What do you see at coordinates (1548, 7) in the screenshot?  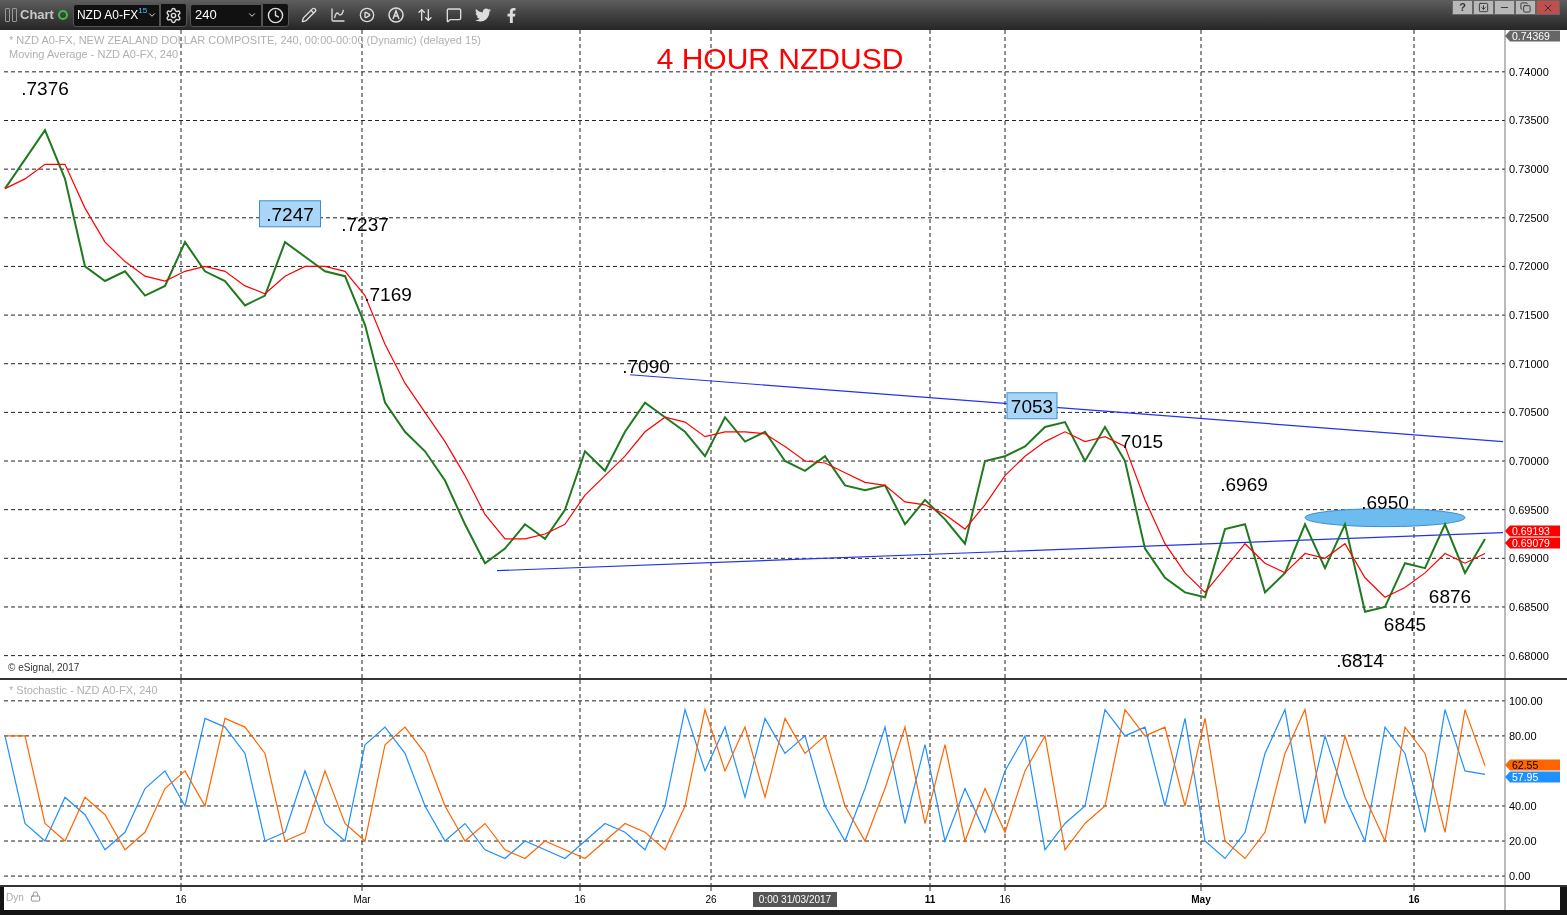 I see `close-button` at bounding box center [1548, 7].